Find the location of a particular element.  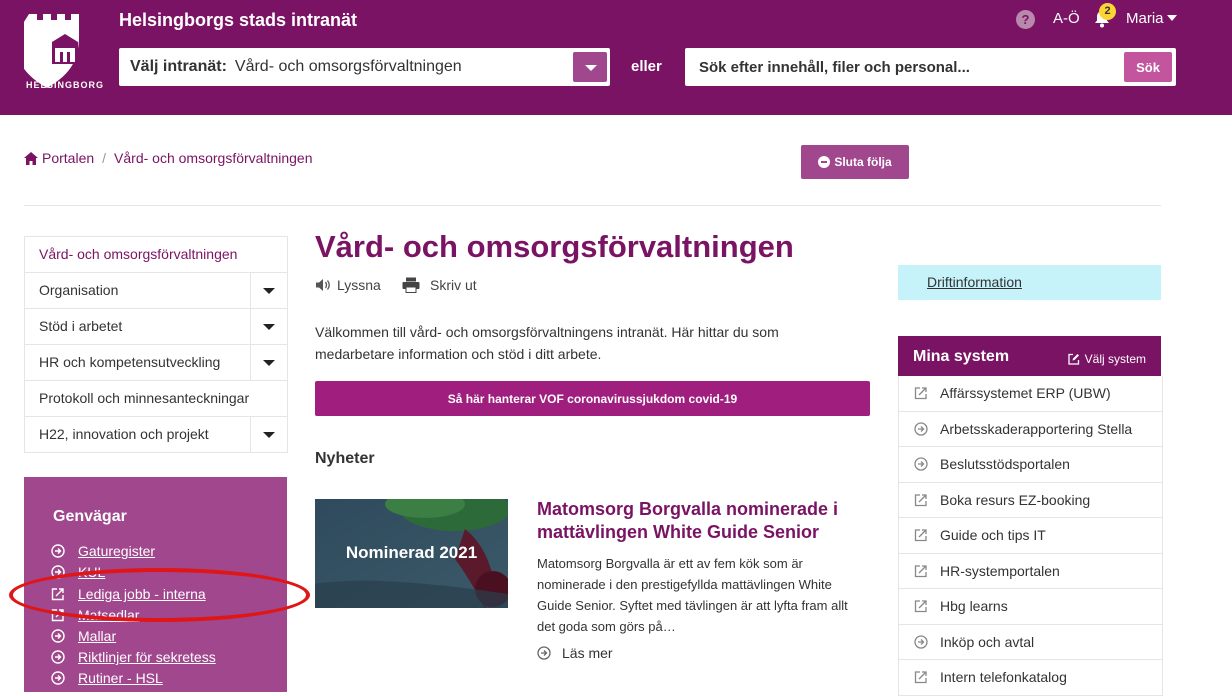

read-more-label: Läs mer is located at coordinates (587, 653).